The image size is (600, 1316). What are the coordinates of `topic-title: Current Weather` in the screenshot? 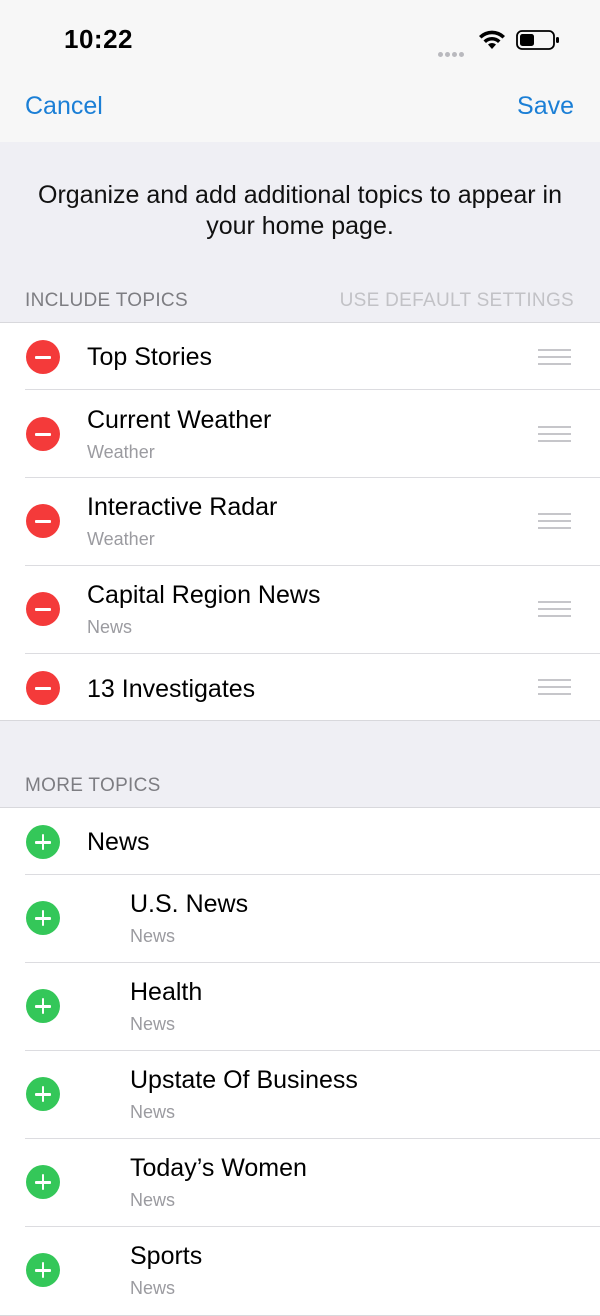 It's located at (179, 420).